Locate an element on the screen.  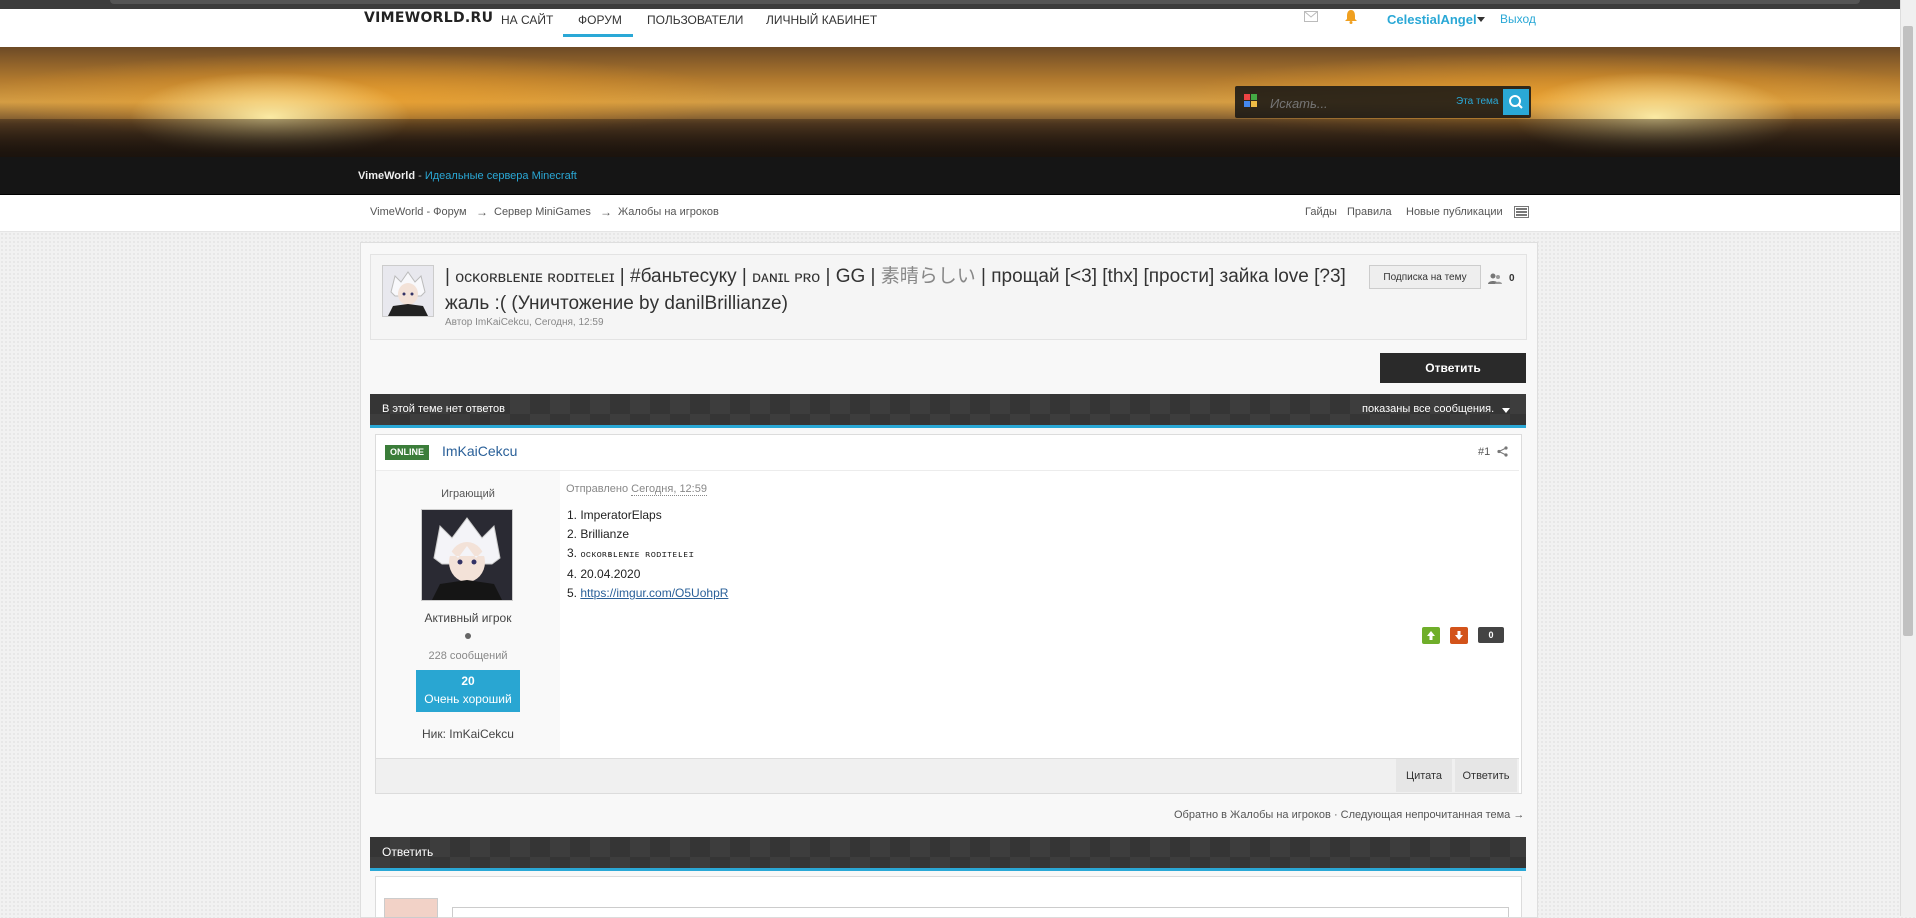
post-line: 4. 20.04.2020 is located at coordinates (604, 574).